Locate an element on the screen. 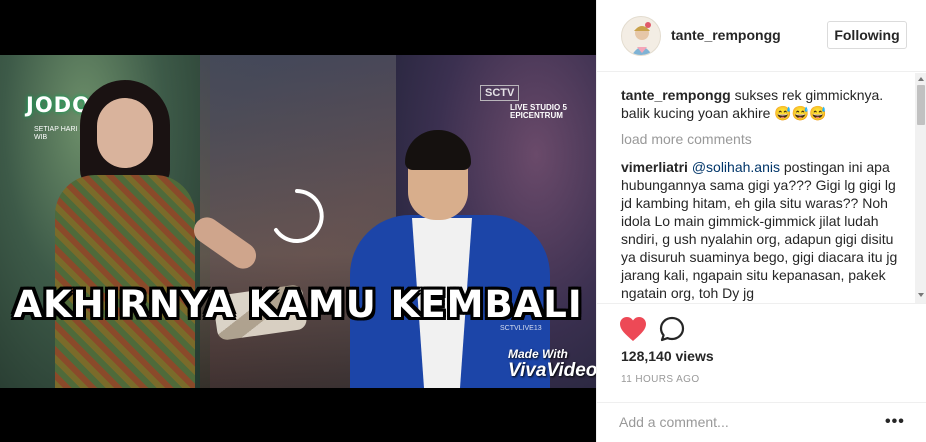 This screenshot has width=926, height=442. avatar-illustration-icon is located at coordinates (642, 38).